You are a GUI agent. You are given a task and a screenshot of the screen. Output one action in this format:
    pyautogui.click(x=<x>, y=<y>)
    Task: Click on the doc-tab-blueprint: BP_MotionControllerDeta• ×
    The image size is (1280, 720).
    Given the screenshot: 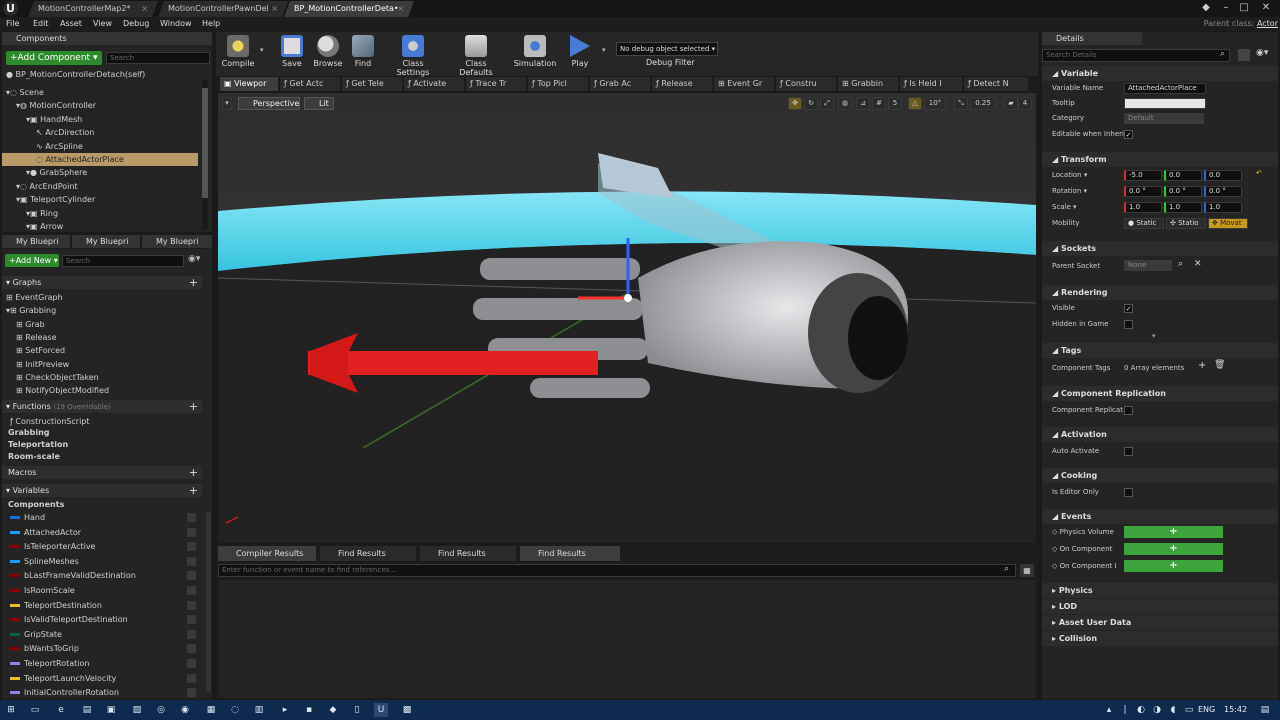 What is the action you would take?
    pyautogui.click(x=349, y=9)
    